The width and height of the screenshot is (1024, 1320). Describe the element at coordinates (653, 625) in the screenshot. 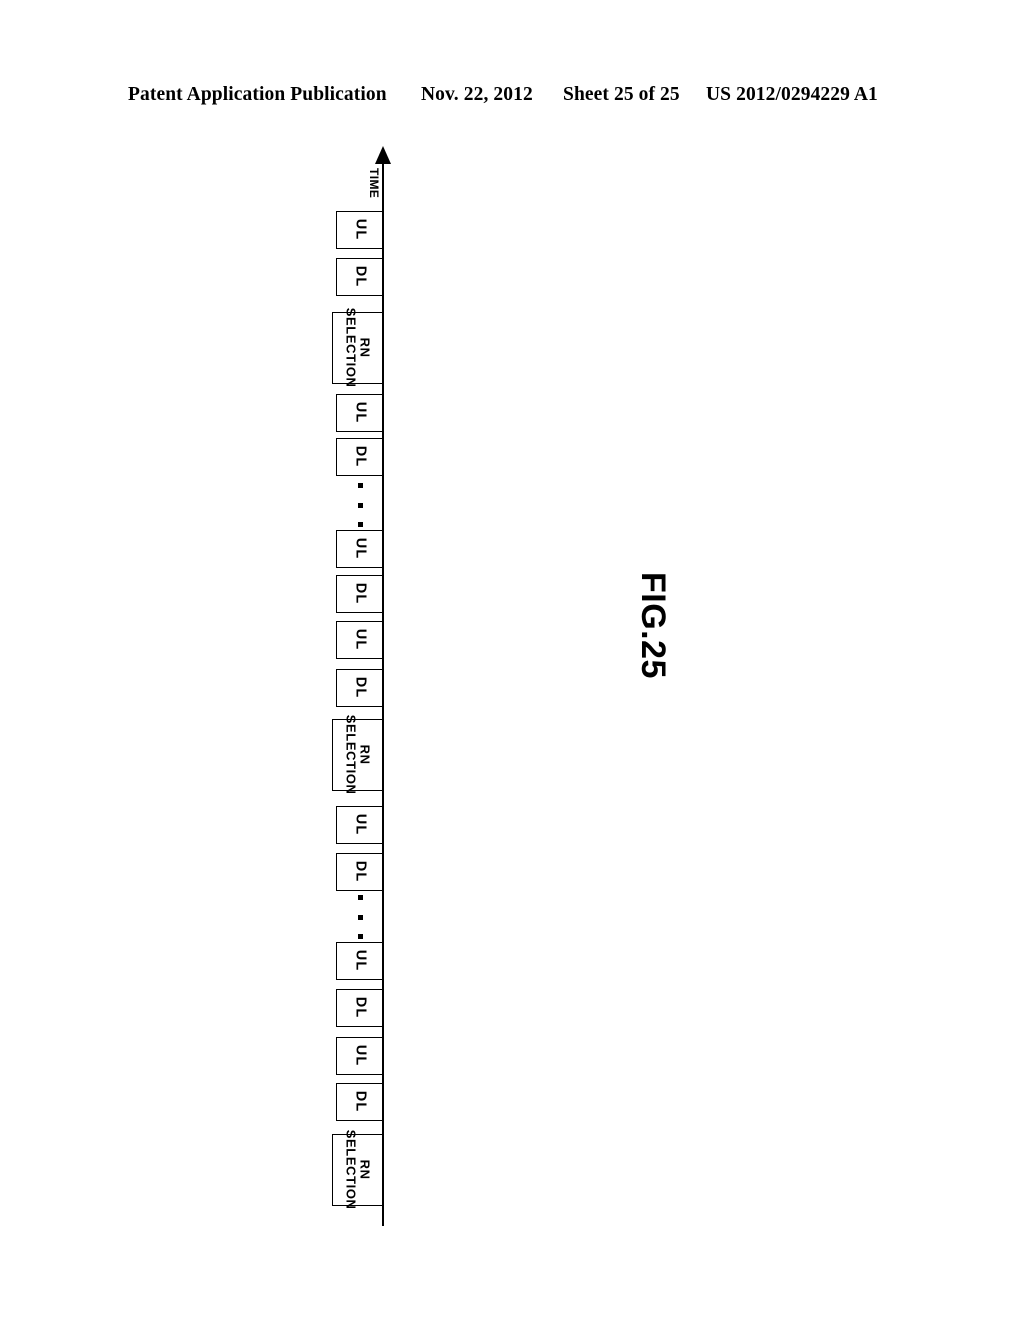

I see `figure-number-label: FIG.25` at that location.